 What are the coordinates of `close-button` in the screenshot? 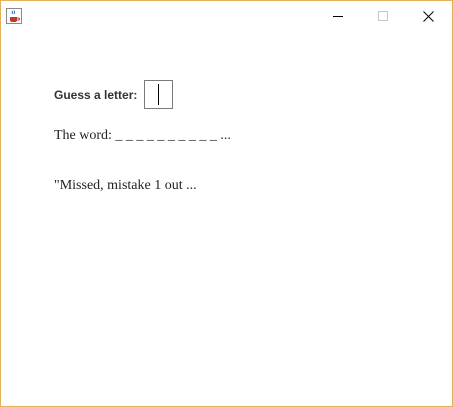 It's located at (428, 16).